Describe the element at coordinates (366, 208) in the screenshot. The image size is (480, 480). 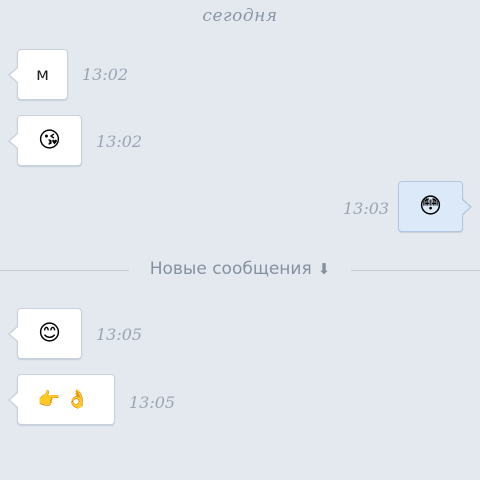
I see `message-time: 13:03` at that location.